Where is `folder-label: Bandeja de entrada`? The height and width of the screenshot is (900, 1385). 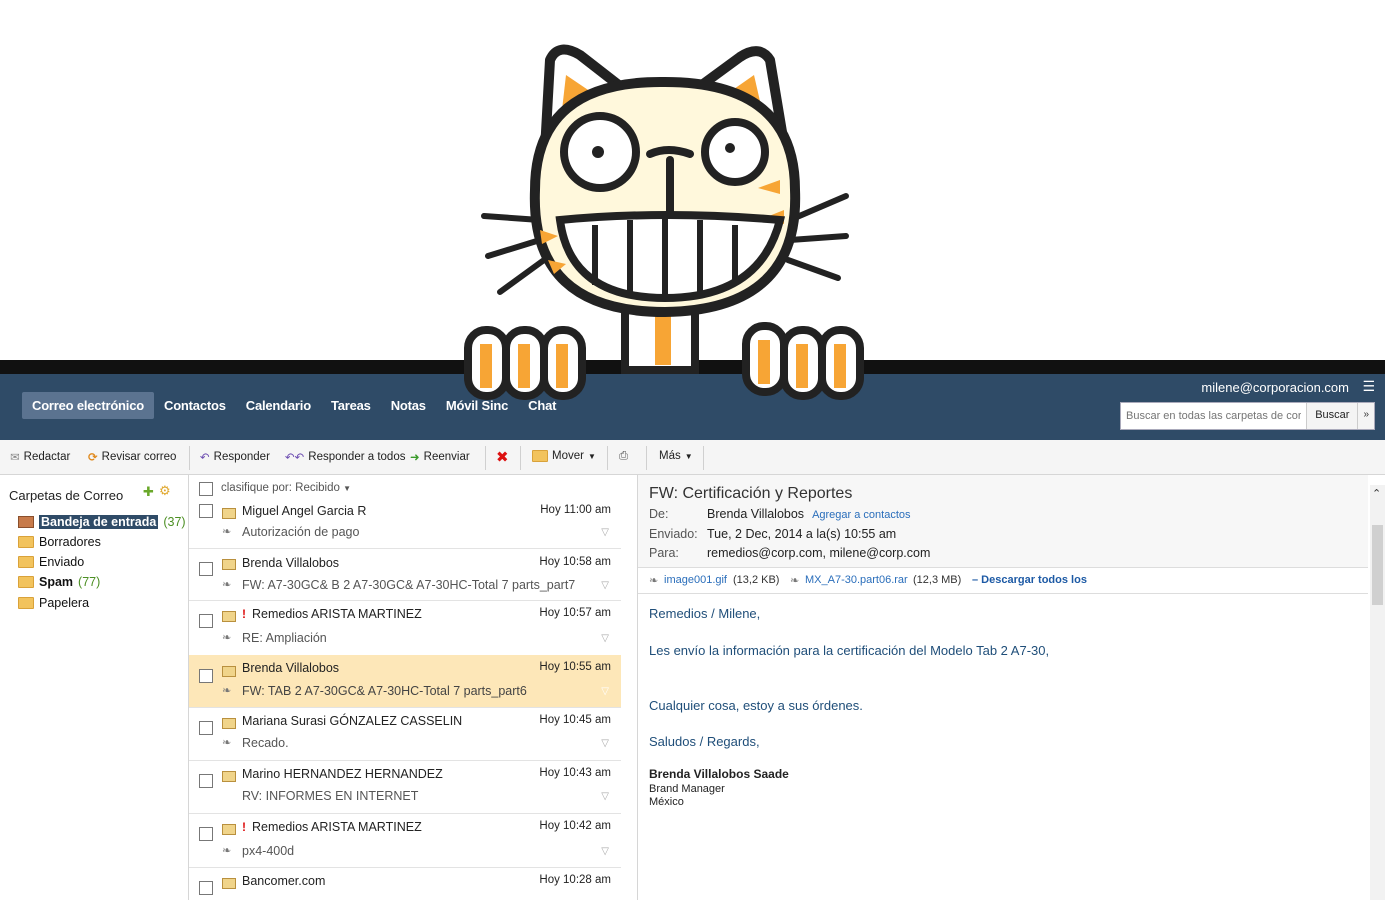
folder-label: Bandeja de entrada is located at coordinates (99, 522).